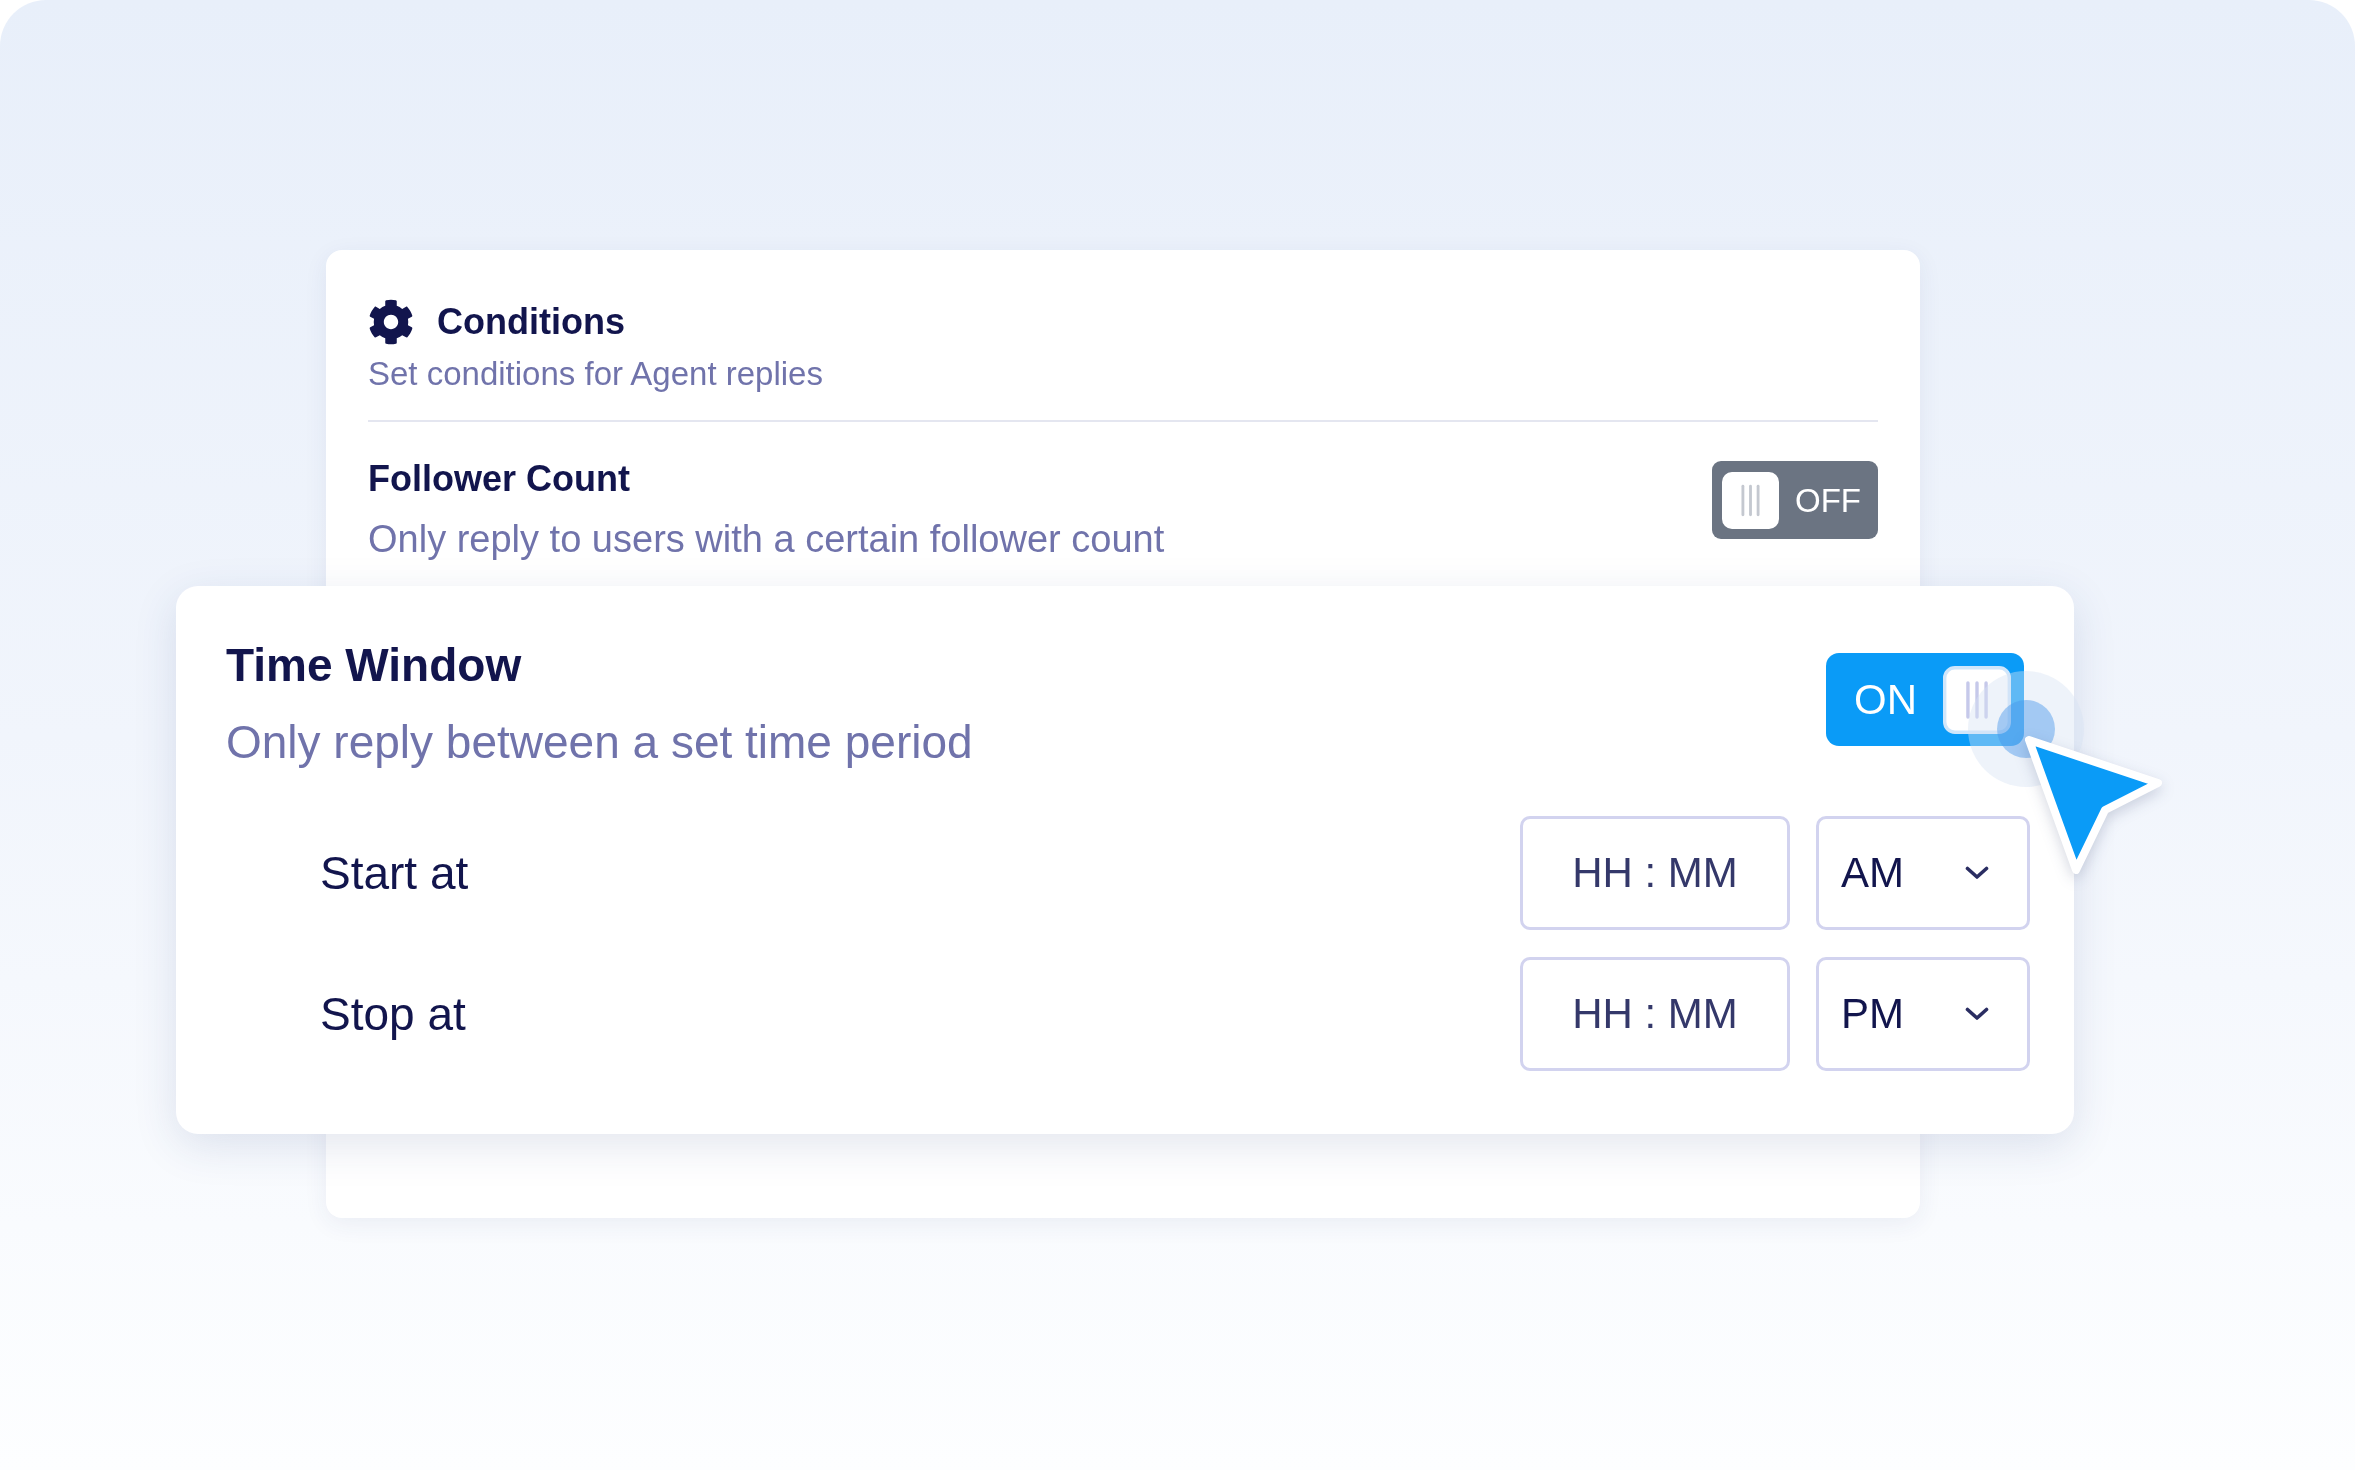 The width and height of the screenshot is (2355, 1470). What do you see at coordinates (499, 479) in the screenshot?
I see `rule-title: Follower Count` at bounding box center [499, 479].